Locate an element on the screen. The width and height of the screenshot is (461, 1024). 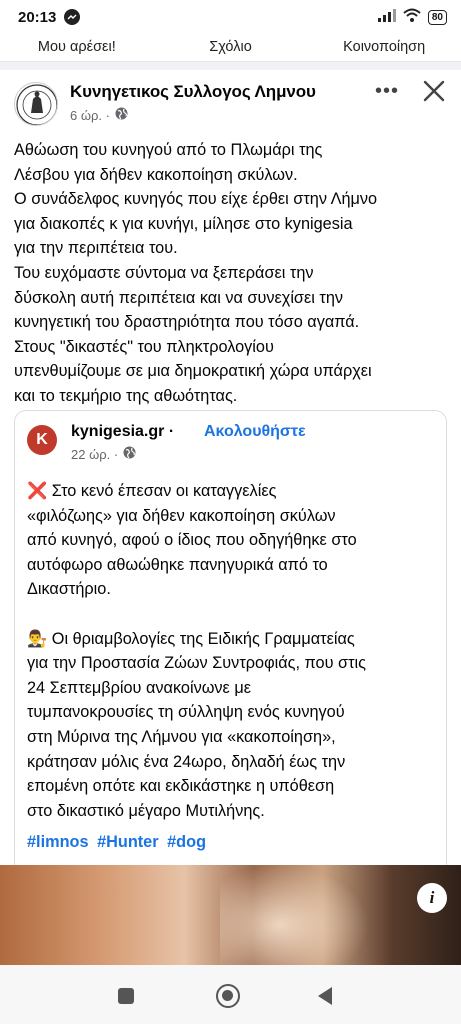
page-avatar is located at coordinates (36, 104).